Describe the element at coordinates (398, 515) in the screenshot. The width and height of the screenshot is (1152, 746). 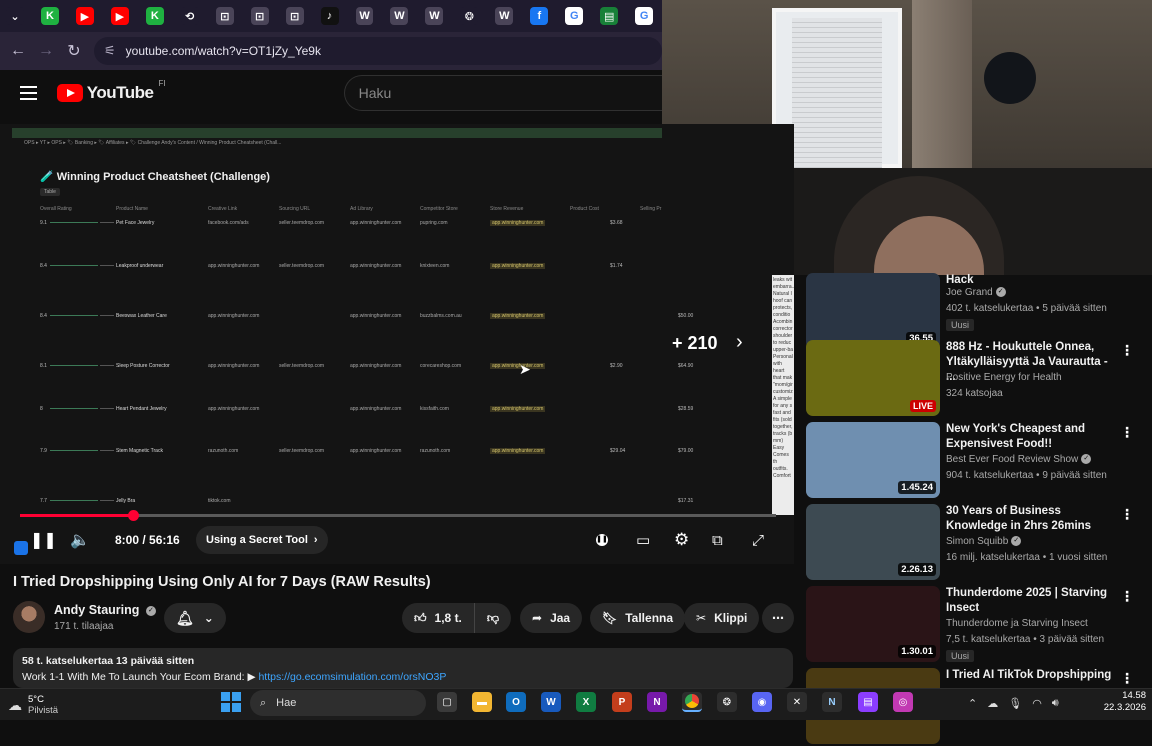
I see `progress-bar` at that location.